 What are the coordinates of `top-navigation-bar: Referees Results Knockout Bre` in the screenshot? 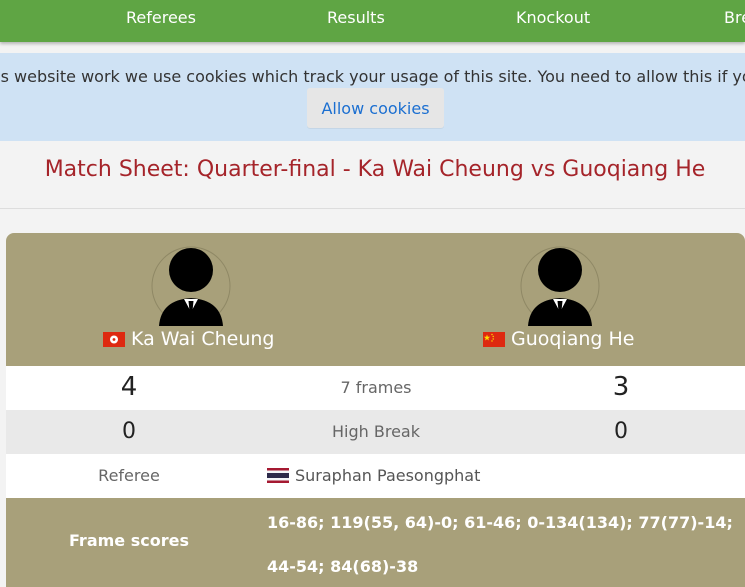 It's located at (372, 21).